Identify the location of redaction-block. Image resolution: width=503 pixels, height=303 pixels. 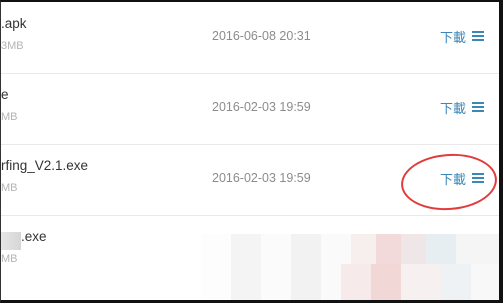
(11, 241).